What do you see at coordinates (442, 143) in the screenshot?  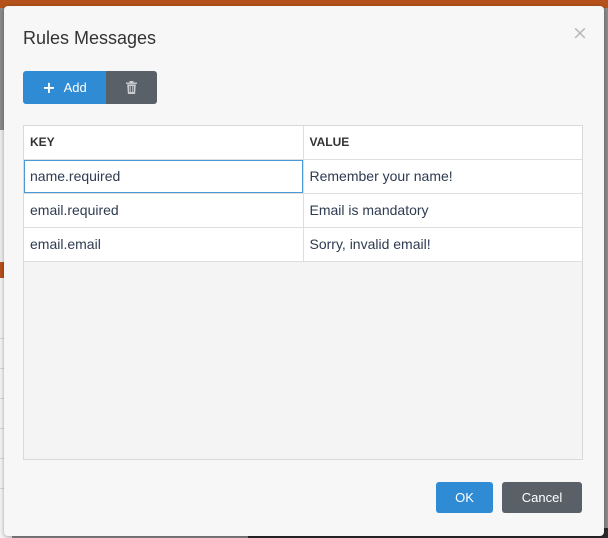 I see `column-header-value: VALUE` at bounding box center [442, 143].